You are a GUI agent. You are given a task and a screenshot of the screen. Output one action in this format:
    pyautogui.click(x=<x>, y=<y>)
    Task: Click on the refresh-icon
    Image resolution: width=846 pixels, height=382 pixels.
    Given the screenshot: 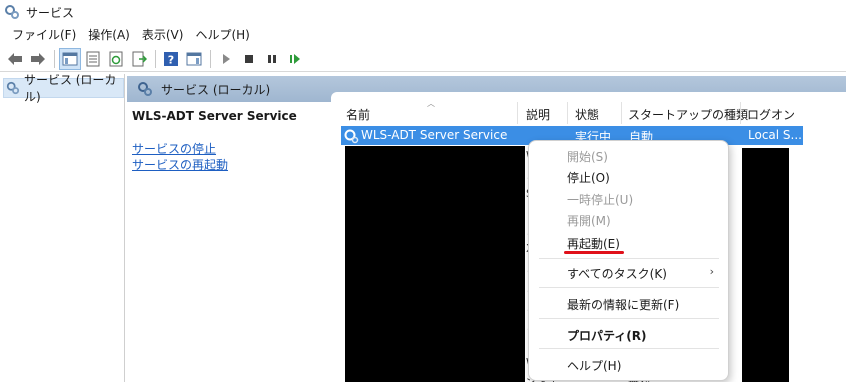 What is the action you would take?
    pyautogui.click(x=116, y=58)
    